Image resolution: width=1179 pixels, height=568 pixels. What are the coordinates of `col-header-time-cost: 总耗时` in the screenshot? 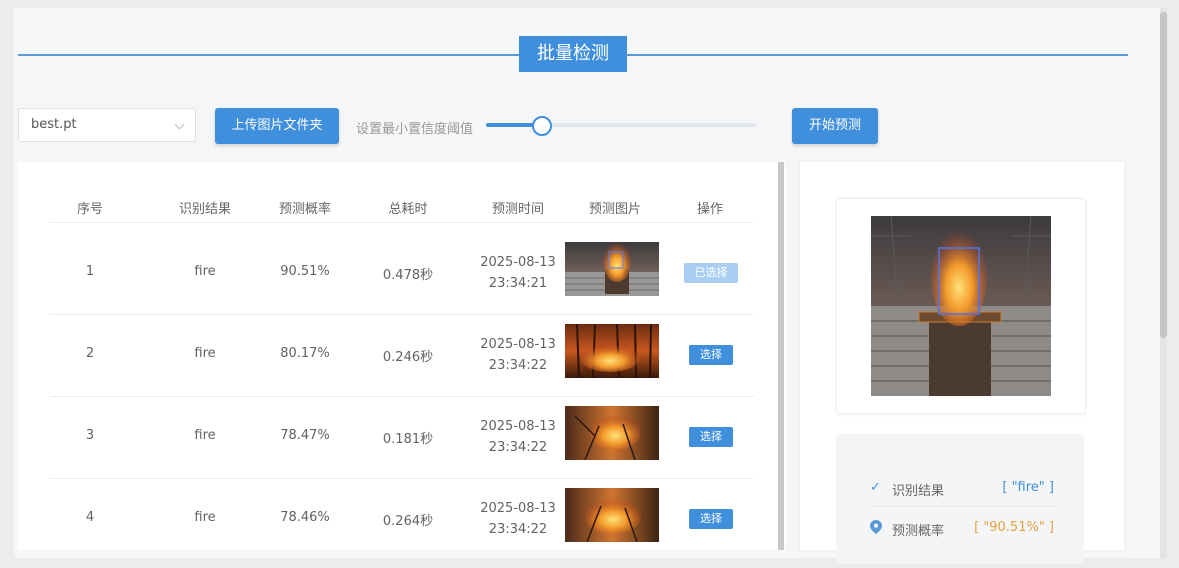 It's located at (408, 209).